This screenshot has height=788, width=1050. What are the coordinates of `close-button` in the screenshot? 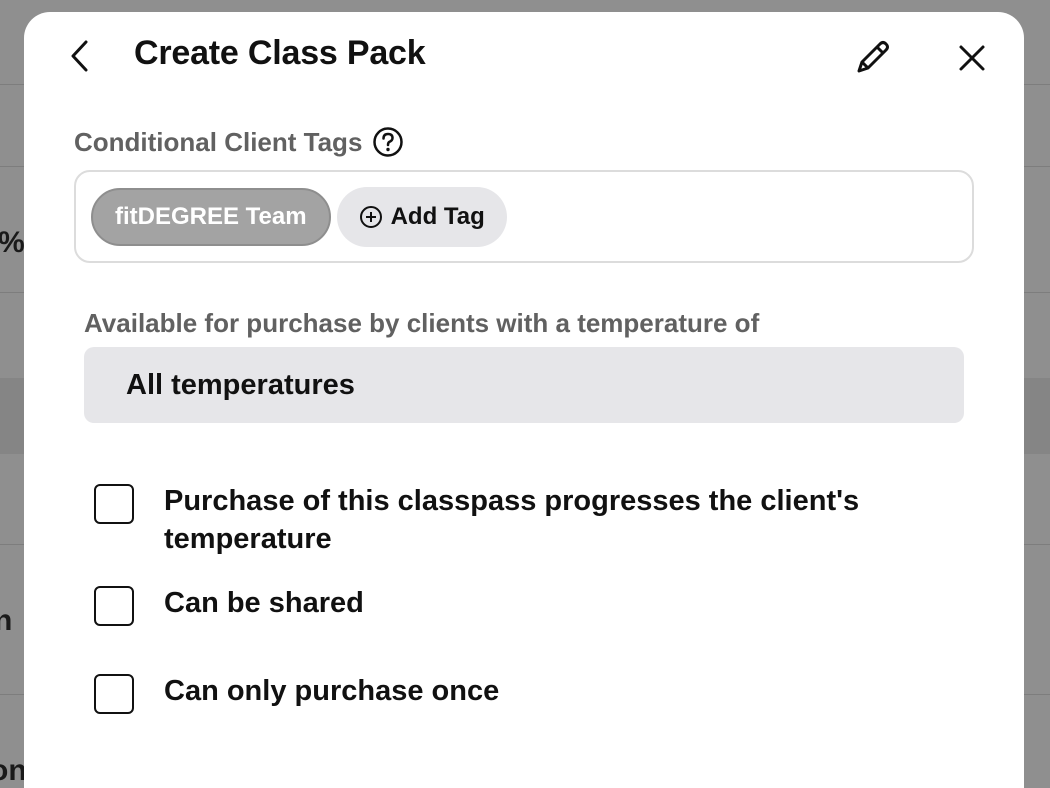 It's located at (972, 58).